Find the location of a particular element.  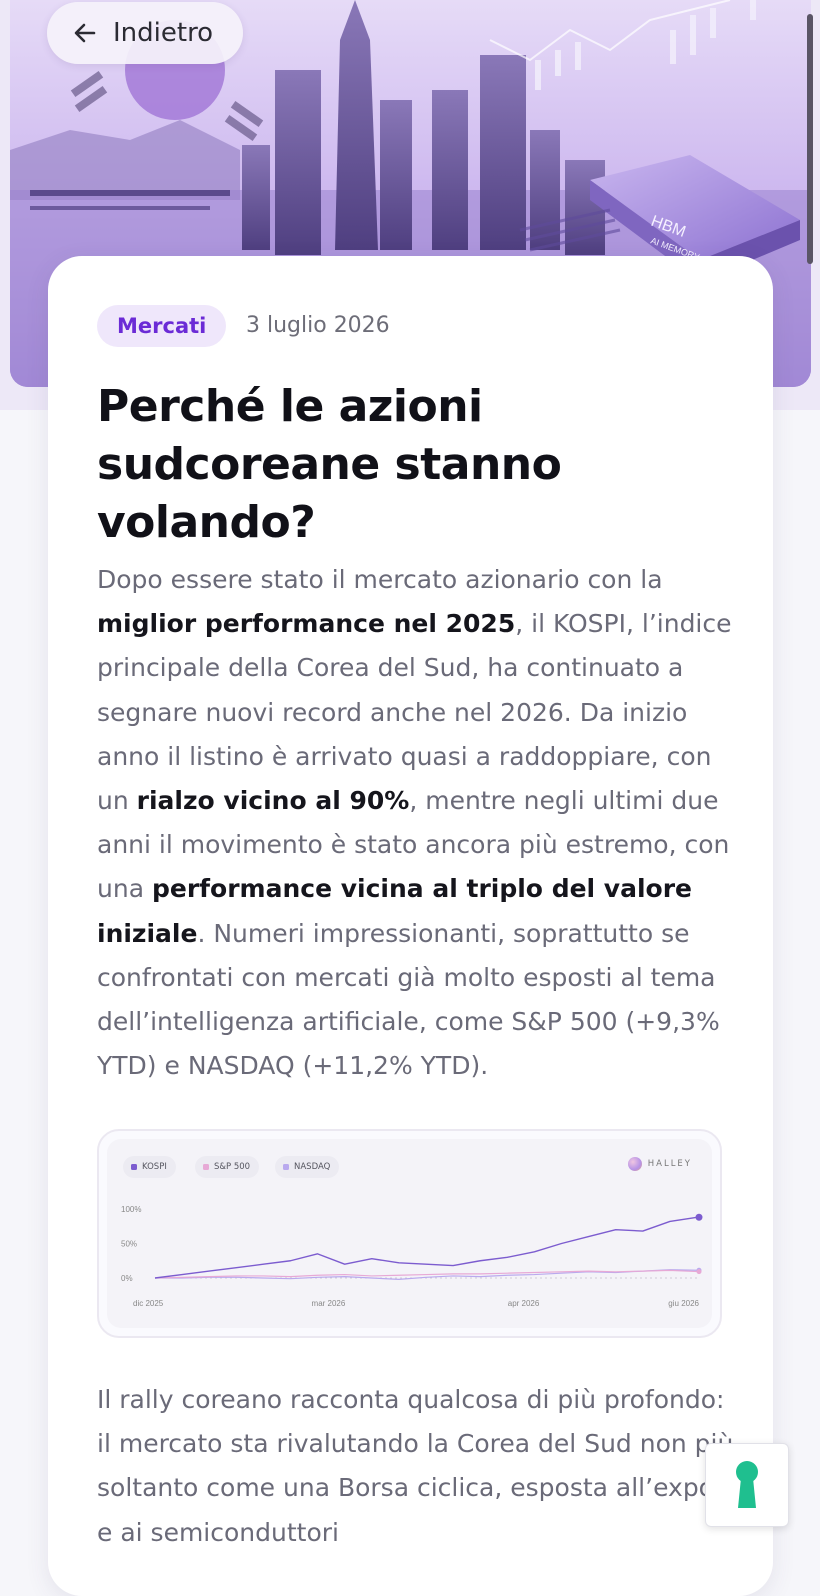

y-tick-label: 100% is located at coordinates (131, 1209).